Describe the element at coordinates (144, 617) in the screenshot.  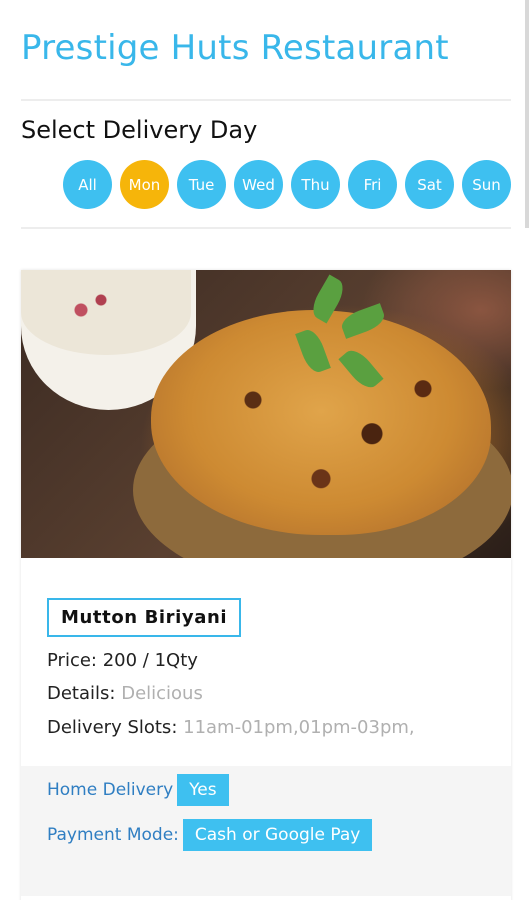
I see `item-name-badge: Mutton Biriyani` at that location.